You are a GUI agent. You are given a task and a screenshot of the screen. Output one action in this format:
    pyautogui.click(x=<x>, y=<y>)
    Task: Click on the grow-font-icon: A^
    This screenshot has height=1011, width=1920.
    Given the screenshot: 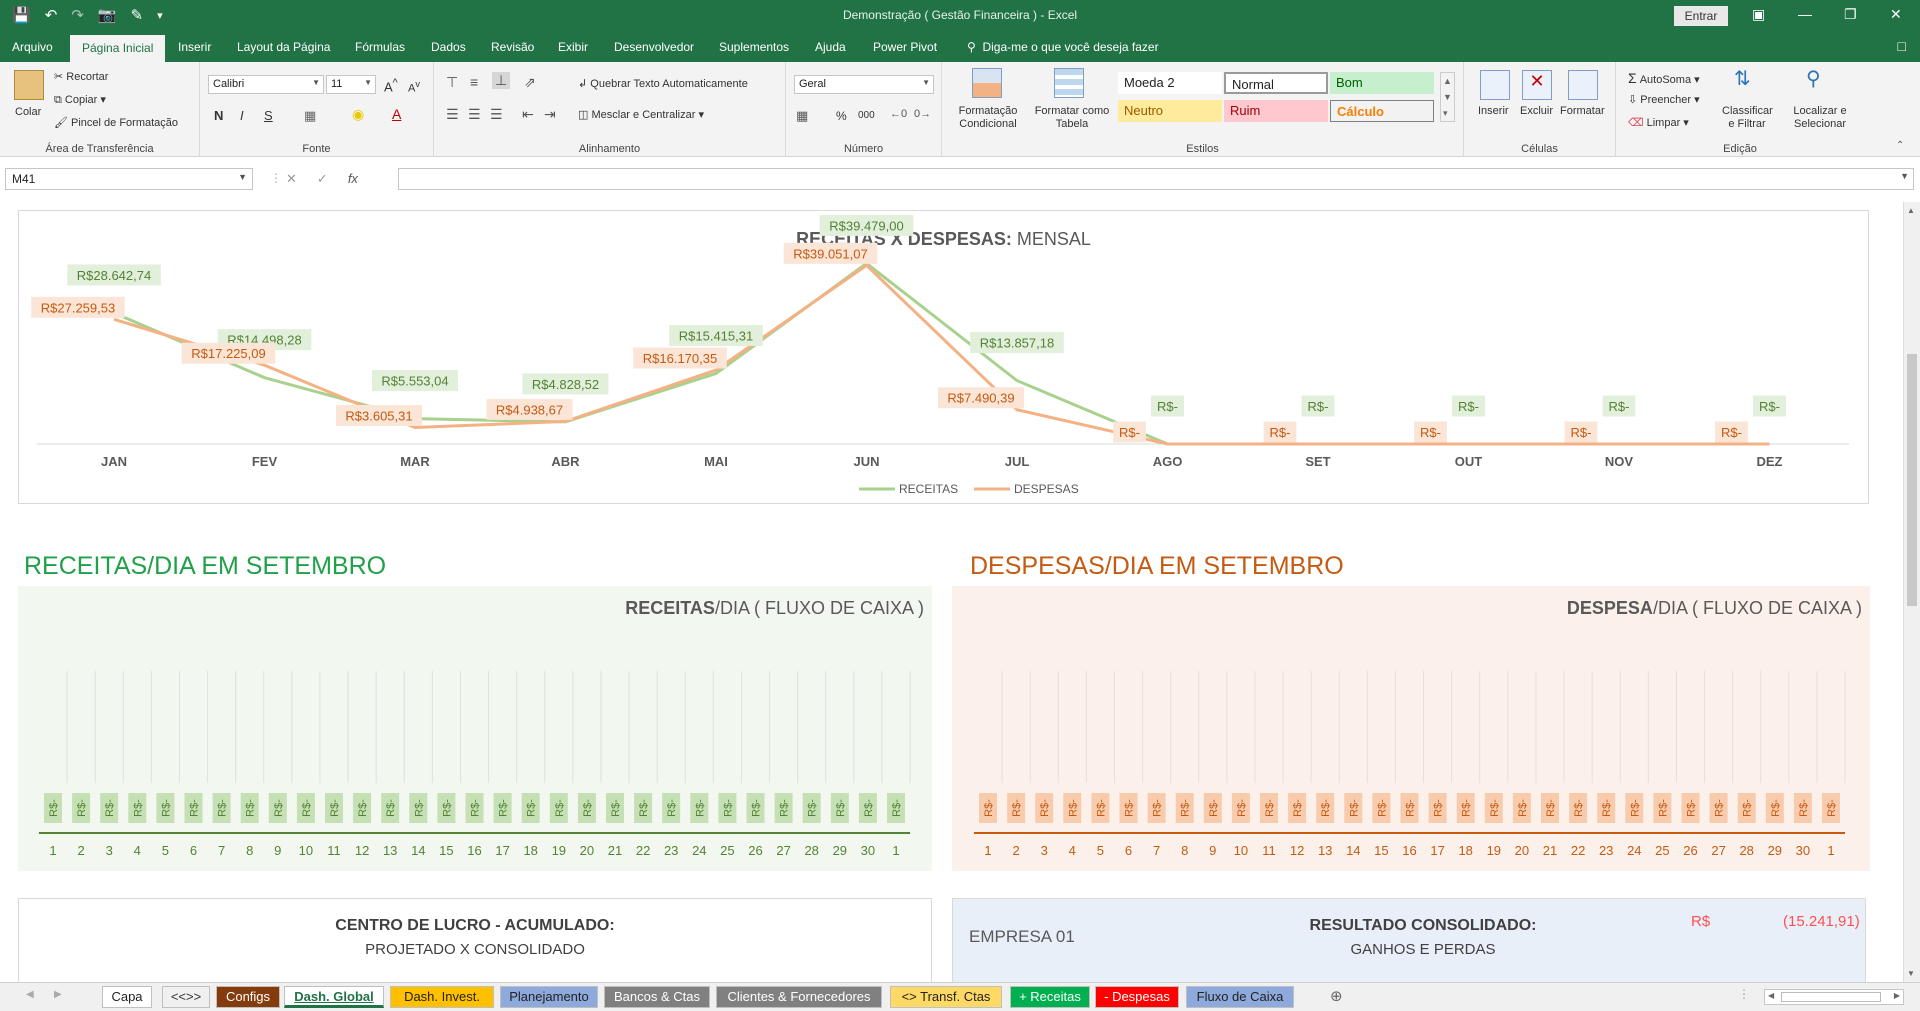 What is the action you would take?
    pyautogui.click(x=391, y=85)
    